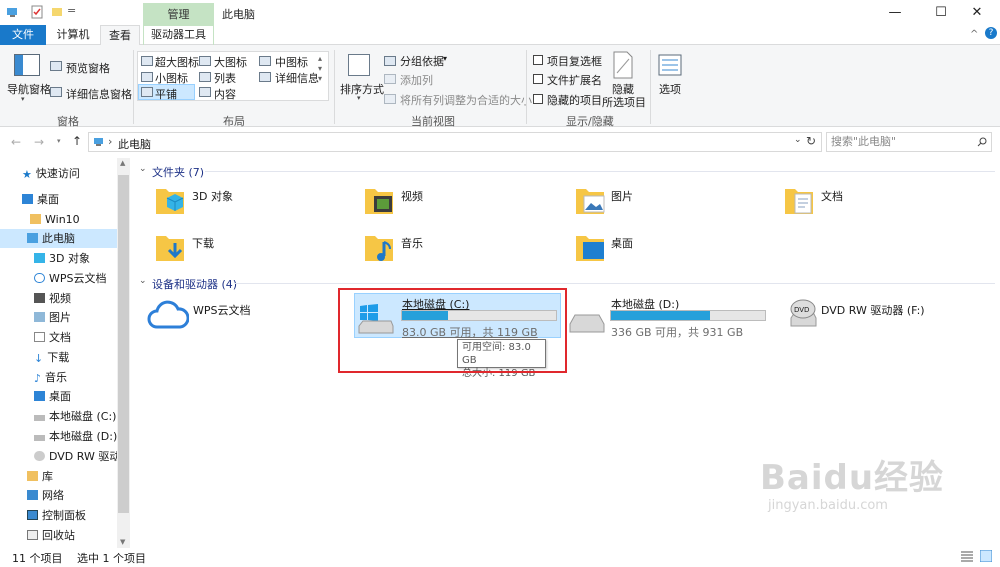 The height and width of the screenshot is (567, 1000). I want to click on watermark: Baidu经验 jingyan.baidu.com, so click(852, 485).